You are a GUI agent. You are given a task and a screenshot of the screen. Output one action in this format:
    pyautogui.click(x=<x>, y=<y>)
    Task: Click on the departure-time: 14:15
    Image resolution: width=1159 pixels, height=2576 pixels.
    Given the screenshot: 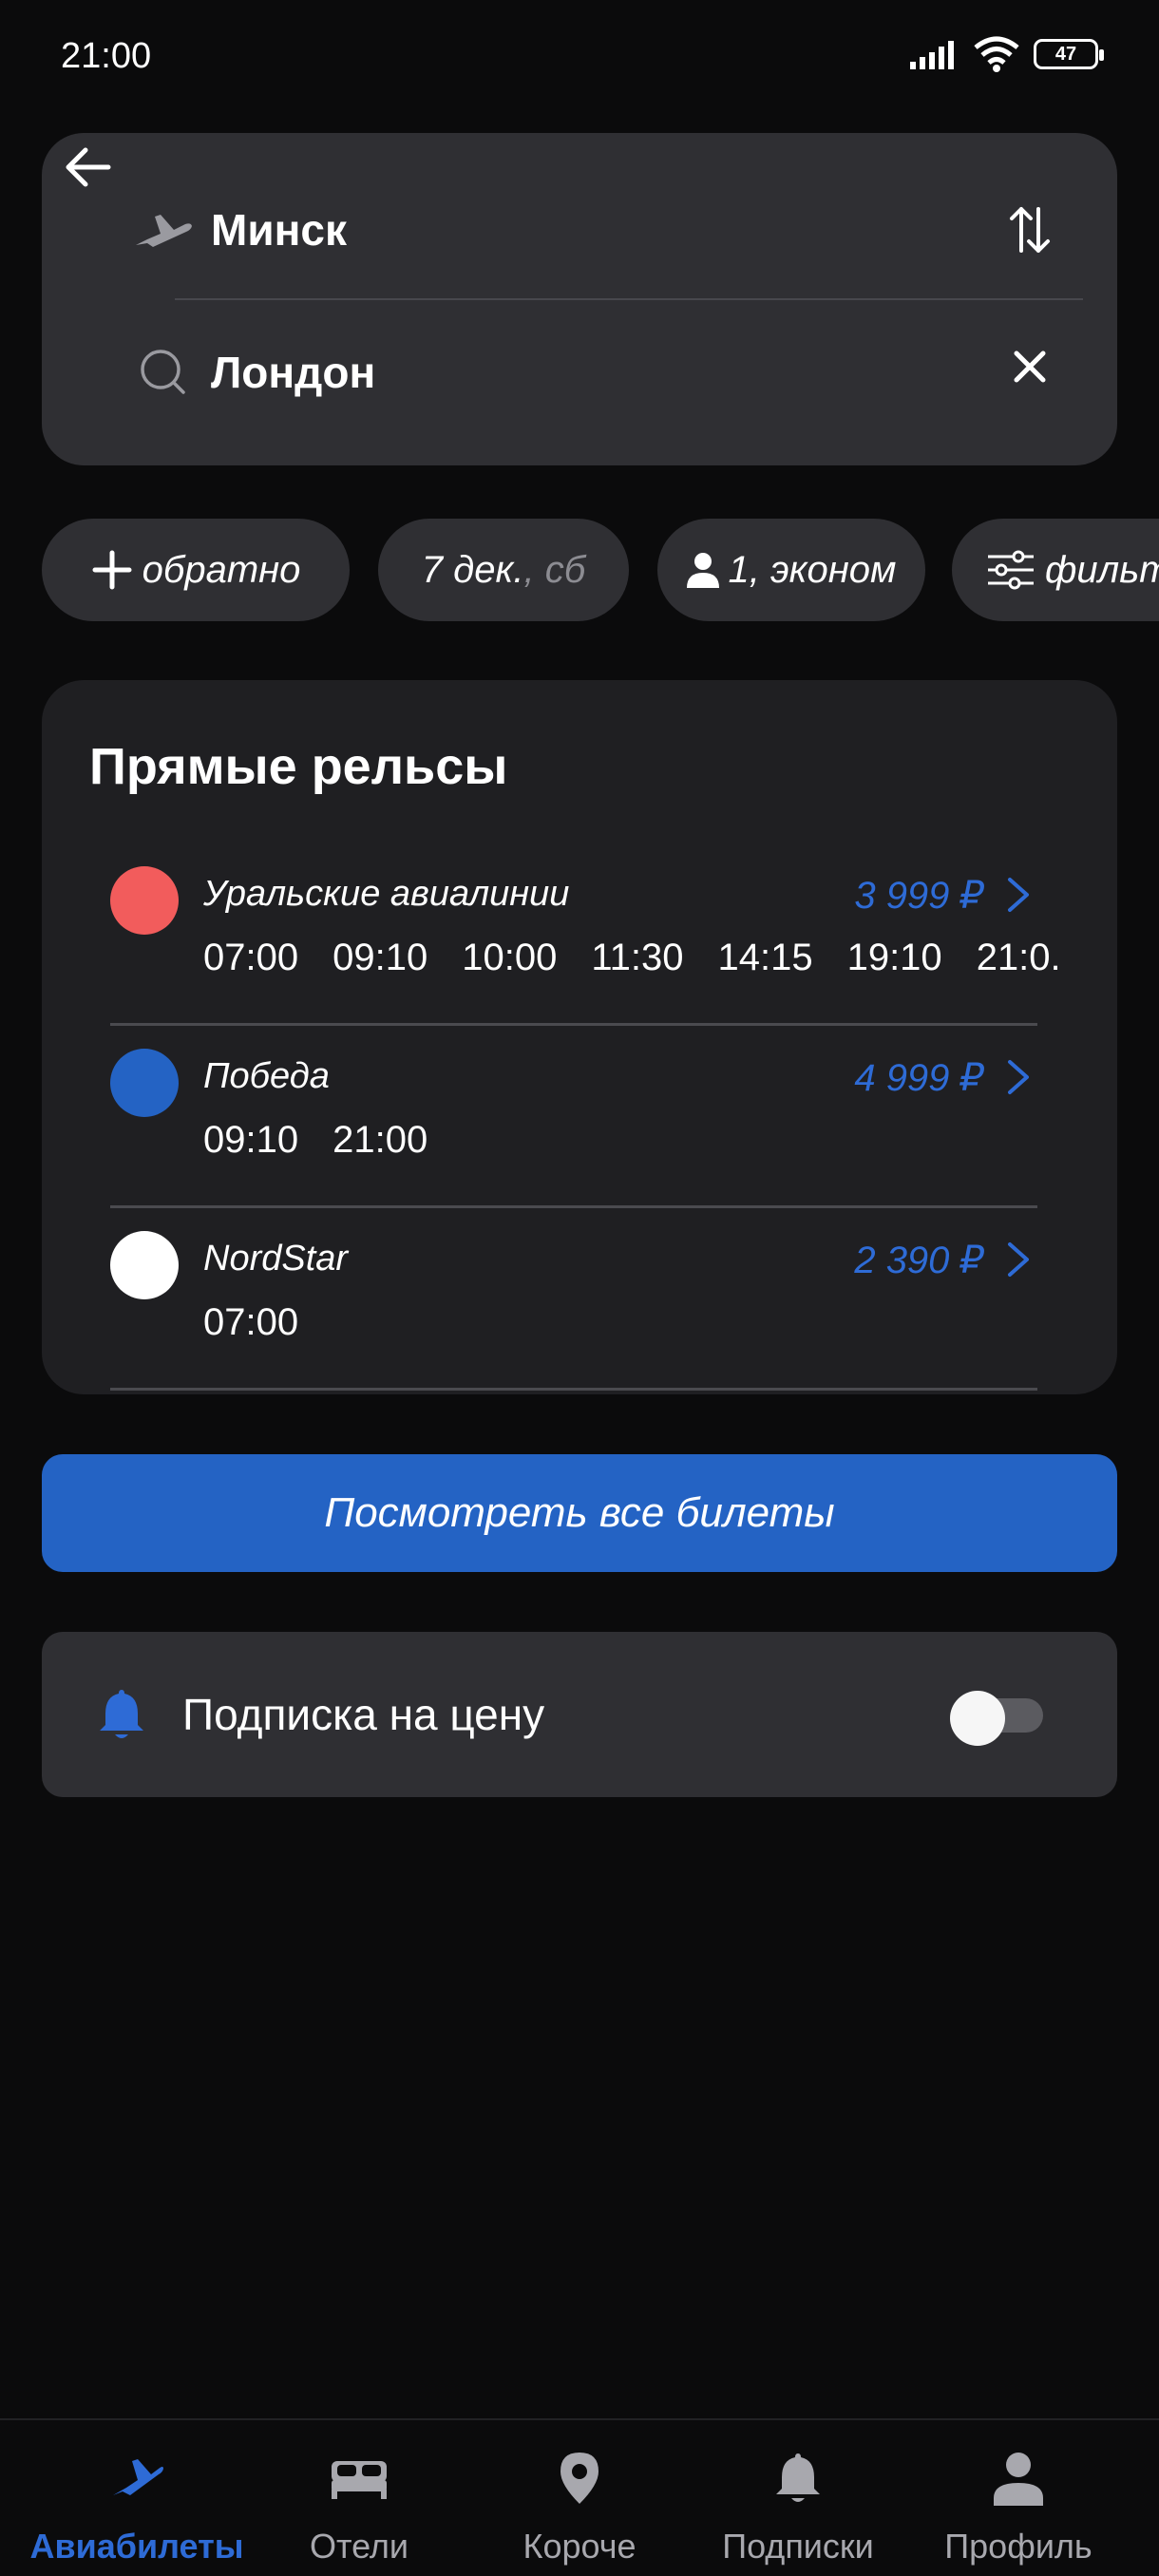 What is the action you would take?
    pyautogui.click(x=764, y=958)
    